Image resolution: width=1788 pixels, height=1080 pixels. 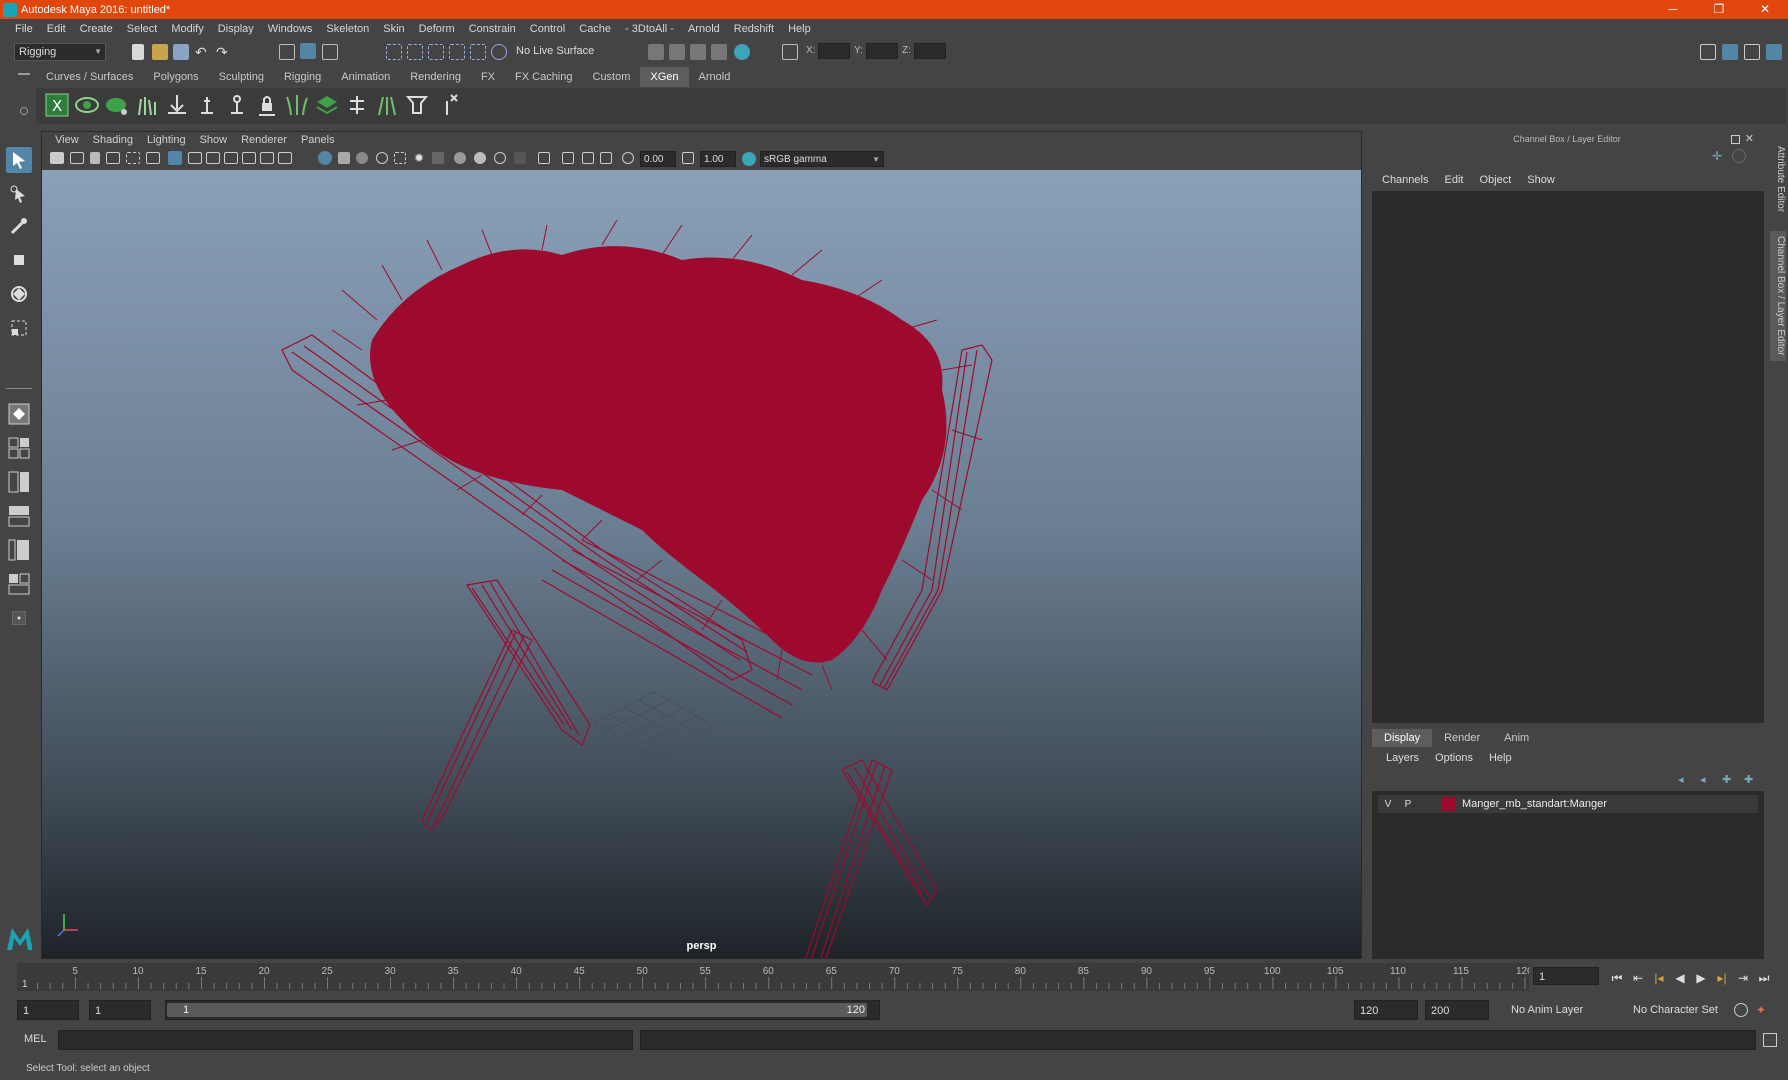 I want to click on exposure-icon, so click(x=628, y=158).